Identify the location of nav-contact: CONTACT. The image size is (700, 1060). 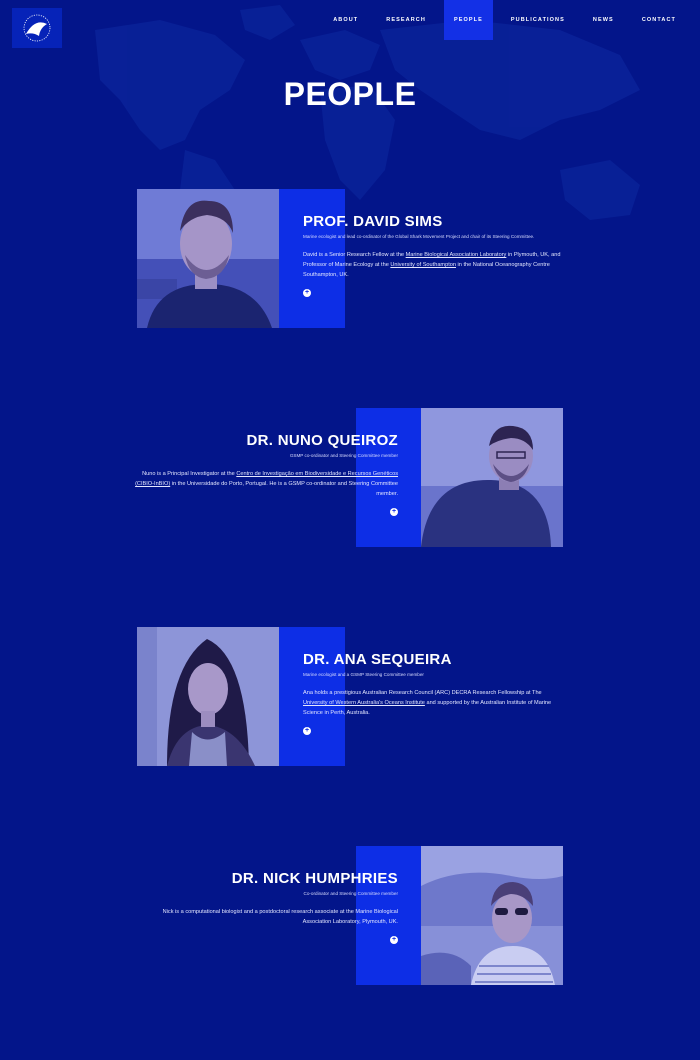
(659, 20).